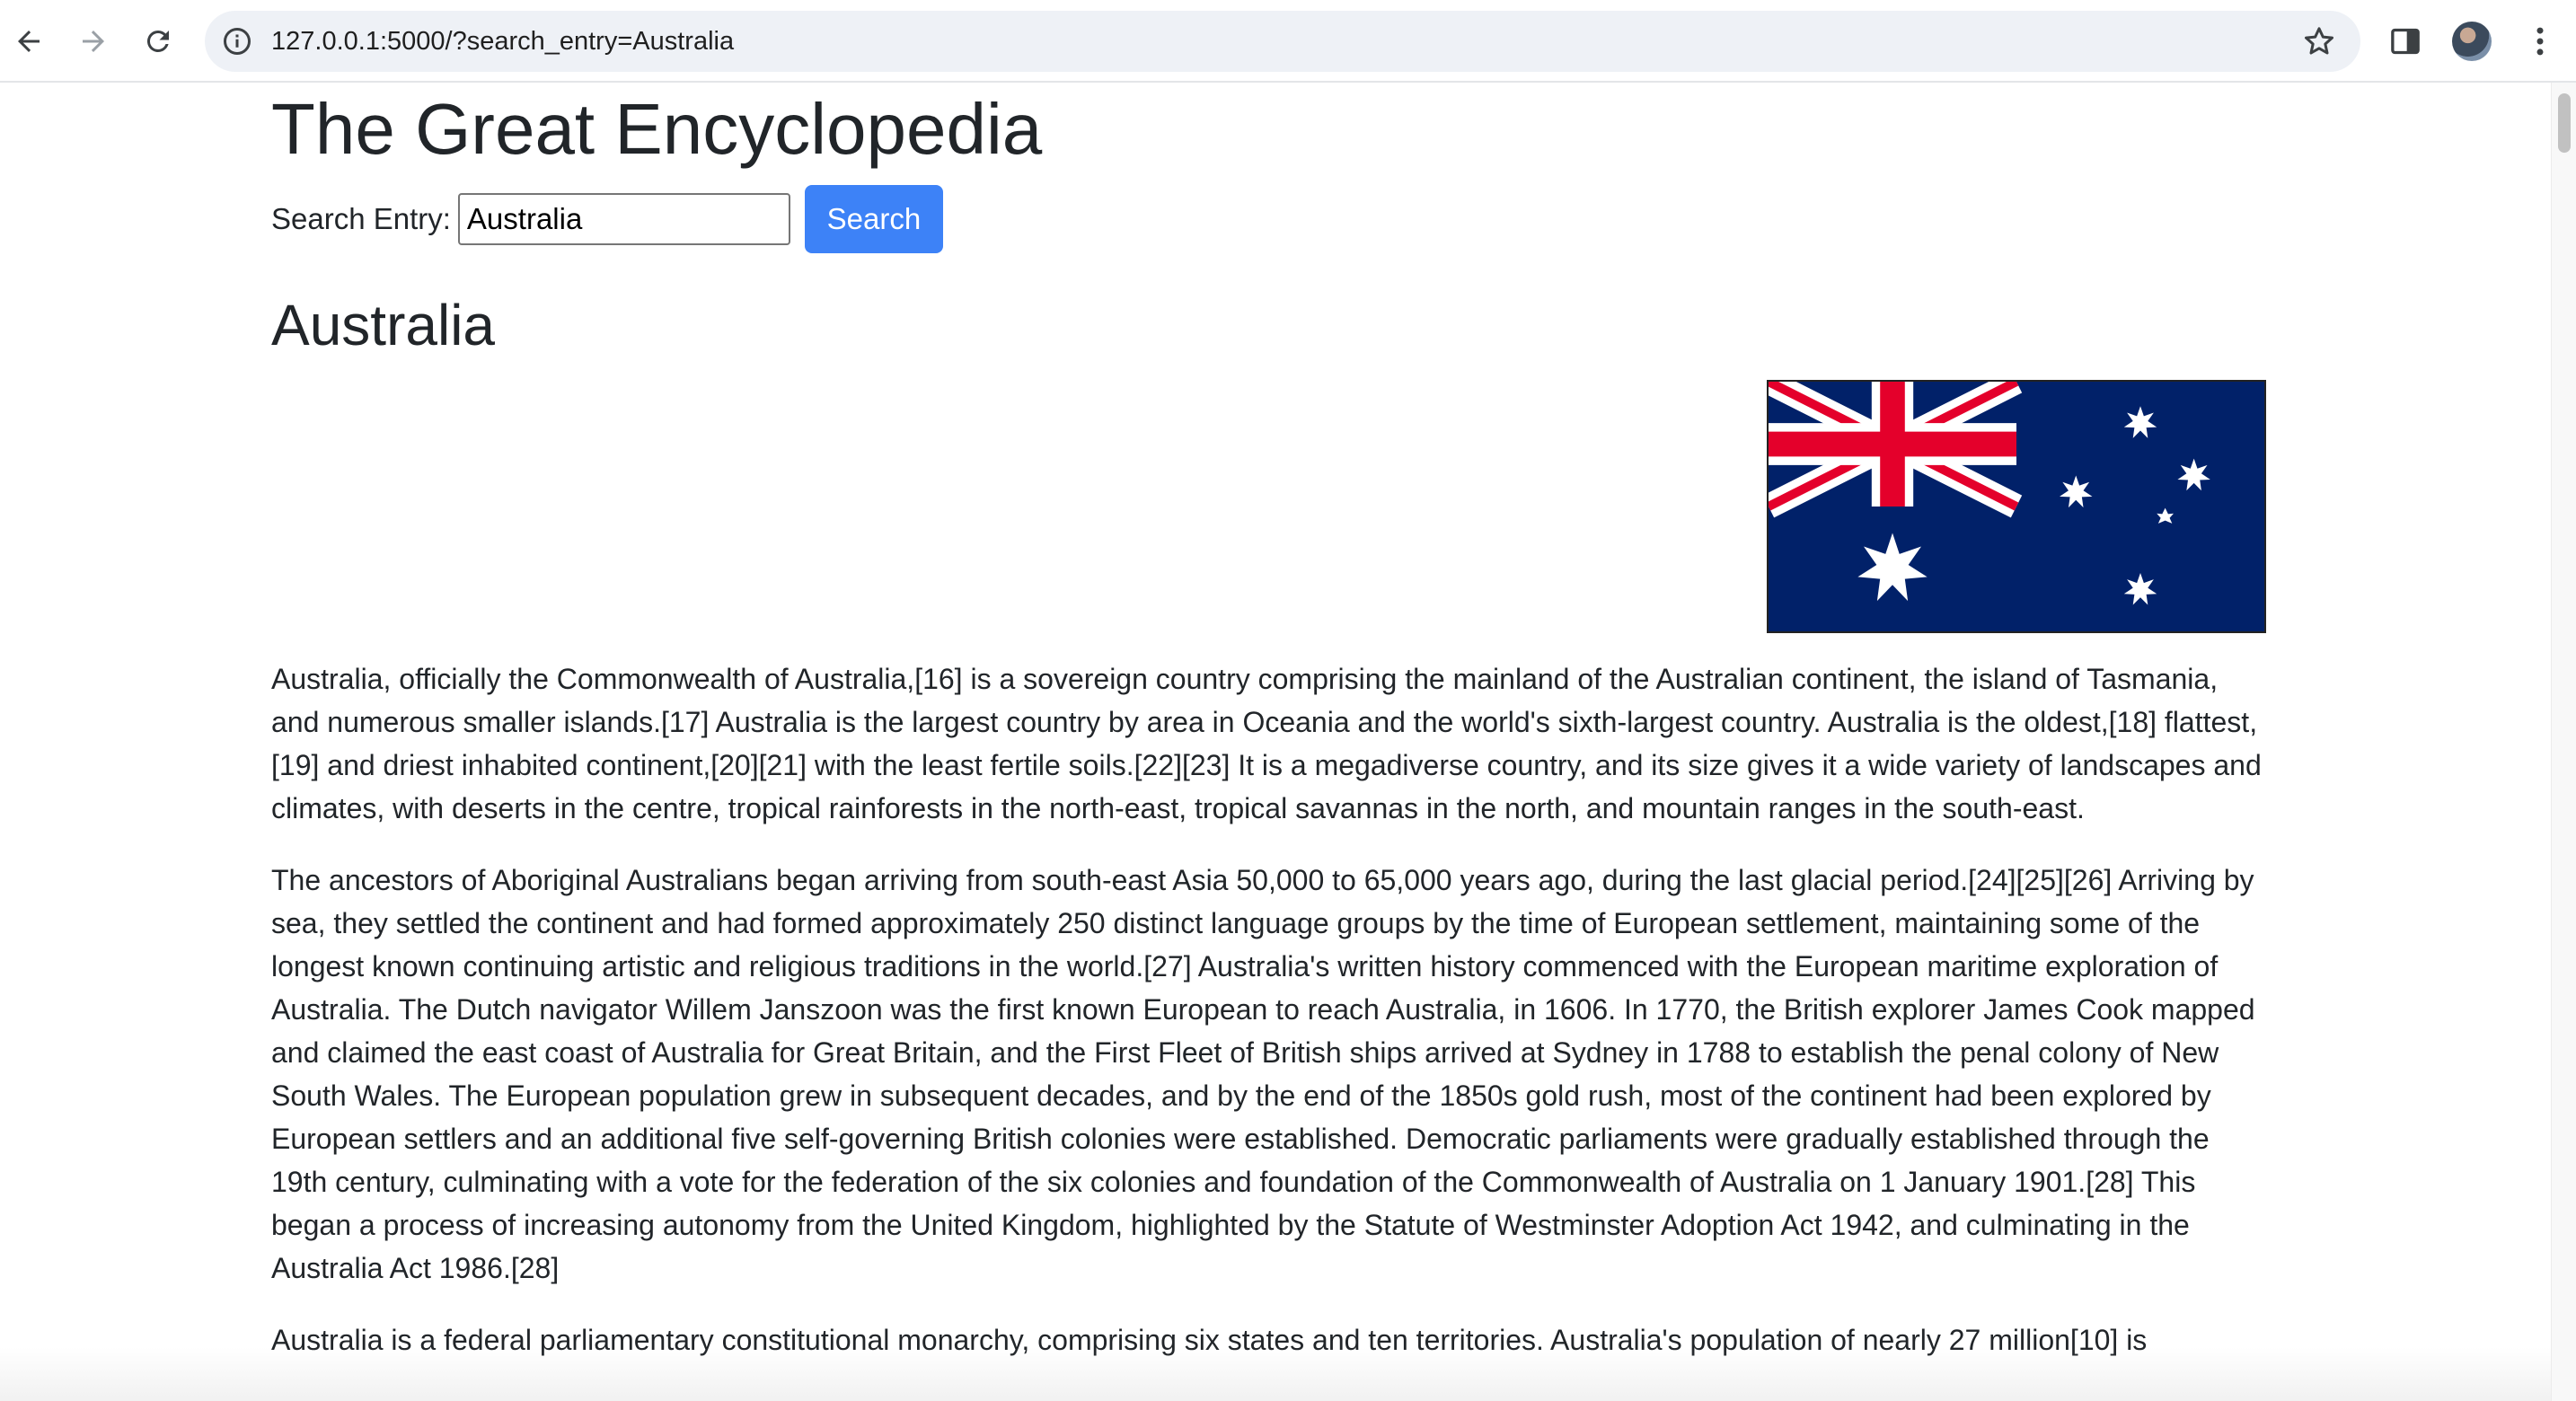 The height and width of the screenshot is (1401, 2576). I want to click on arrow-left-icon, so click(29, 41).